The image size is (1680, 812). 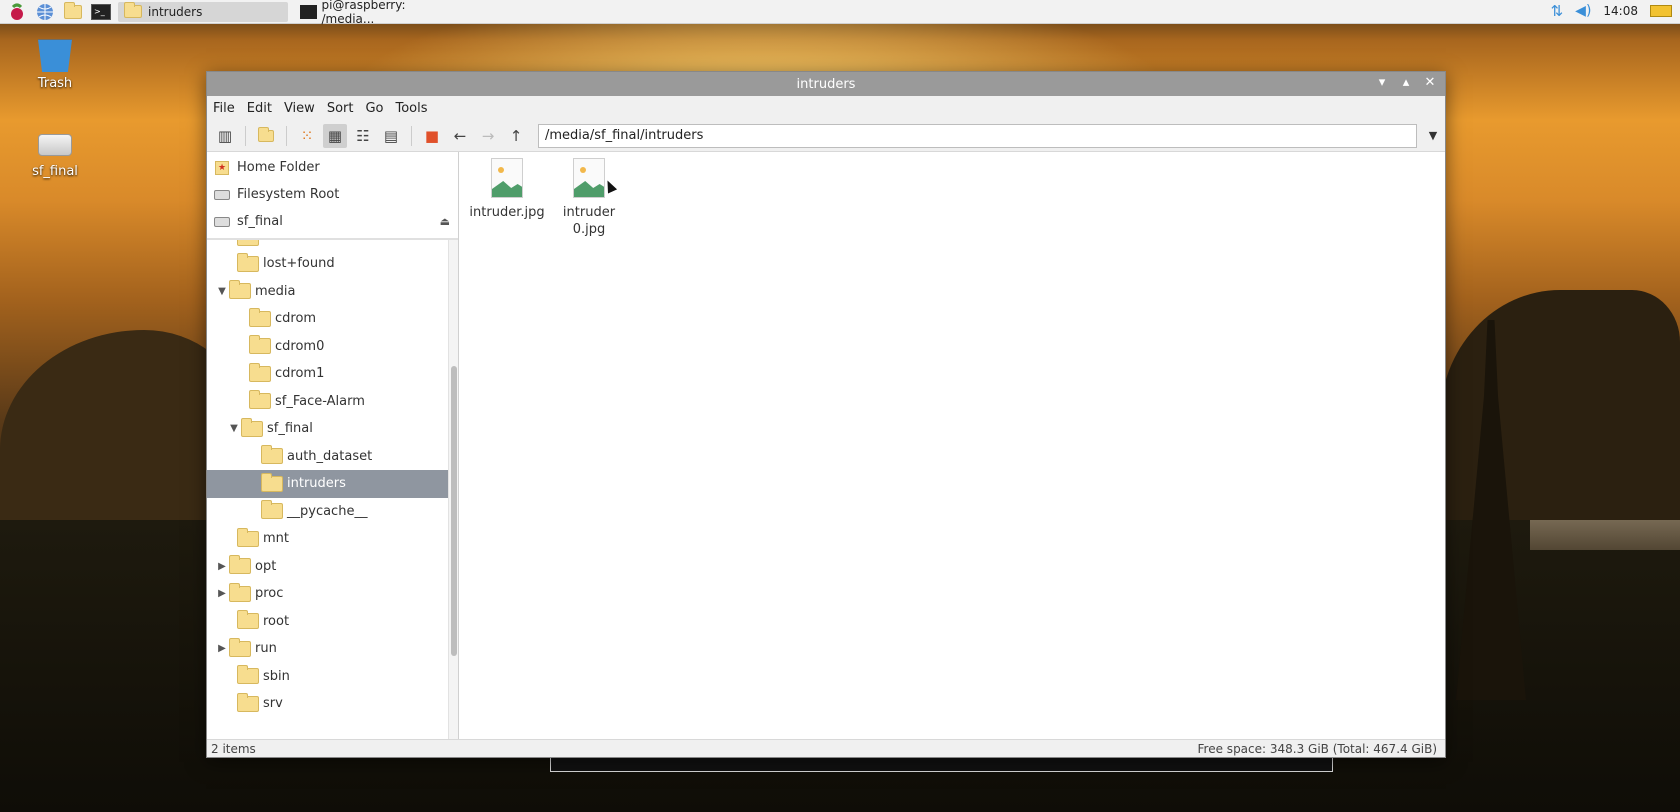 What do you see at coordinates (335, 135) in the screenshot?
I see `thumbnail-view-icon: ▦` at bounding box center [335, 135].